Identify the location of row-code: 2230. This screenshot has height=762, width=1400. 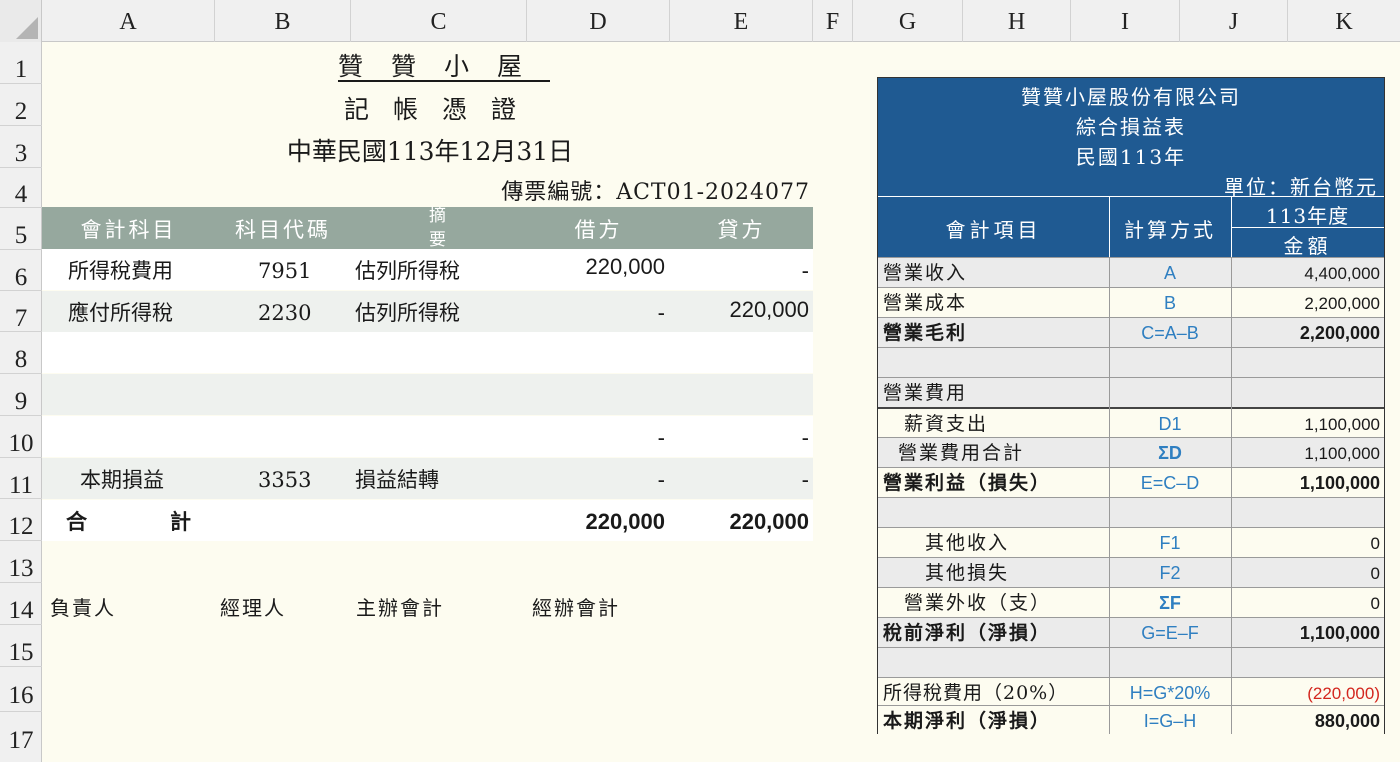
(284, 311).